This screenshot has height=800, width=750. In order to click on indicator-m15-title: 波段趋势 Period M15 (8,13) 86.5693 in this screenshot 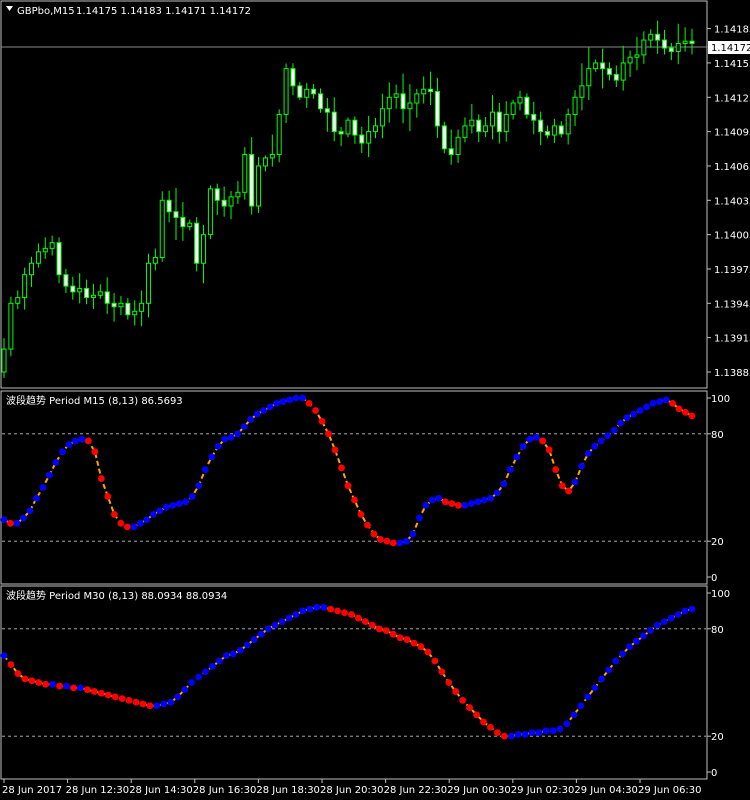, I will do `click(94, 400)`.